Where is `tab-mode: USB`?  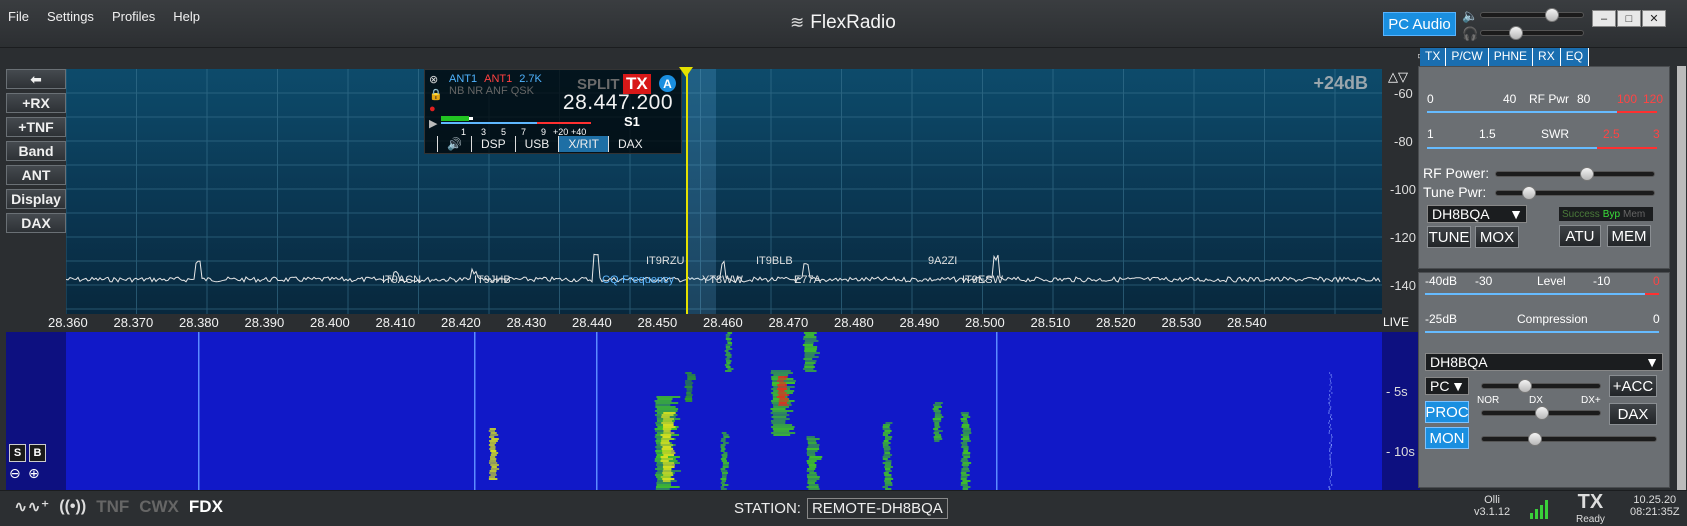
tab-mode: USB is located at coordinates (536, 144).